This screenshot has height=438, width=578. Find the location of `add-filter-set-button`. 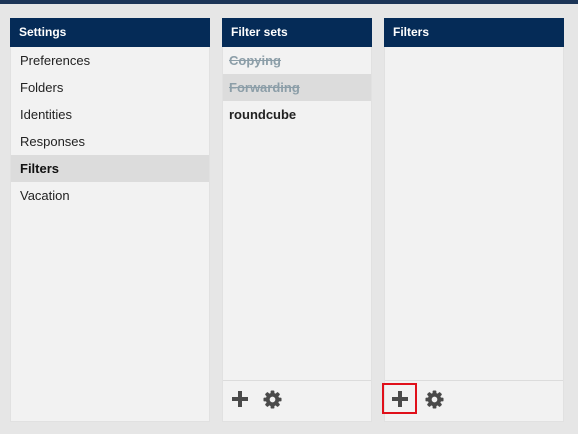

add-filter-set-button is located at coordinates (240, 399).